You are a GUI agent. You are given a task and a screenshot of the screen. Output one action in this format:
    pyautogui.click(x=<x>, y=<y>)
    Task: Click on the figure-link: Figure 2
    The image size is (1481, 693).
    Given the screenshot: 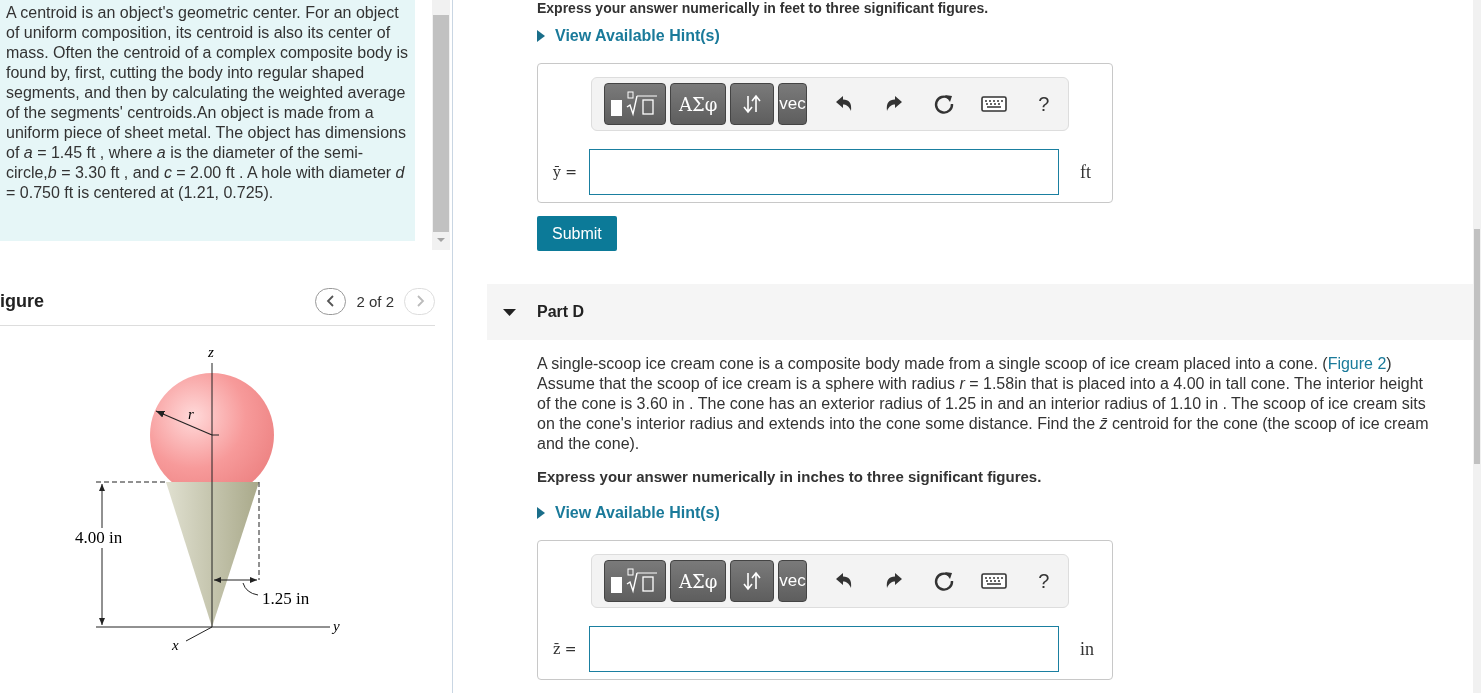 What is the action you would take?
    pyautogui.click(x=1357, y=363)
    